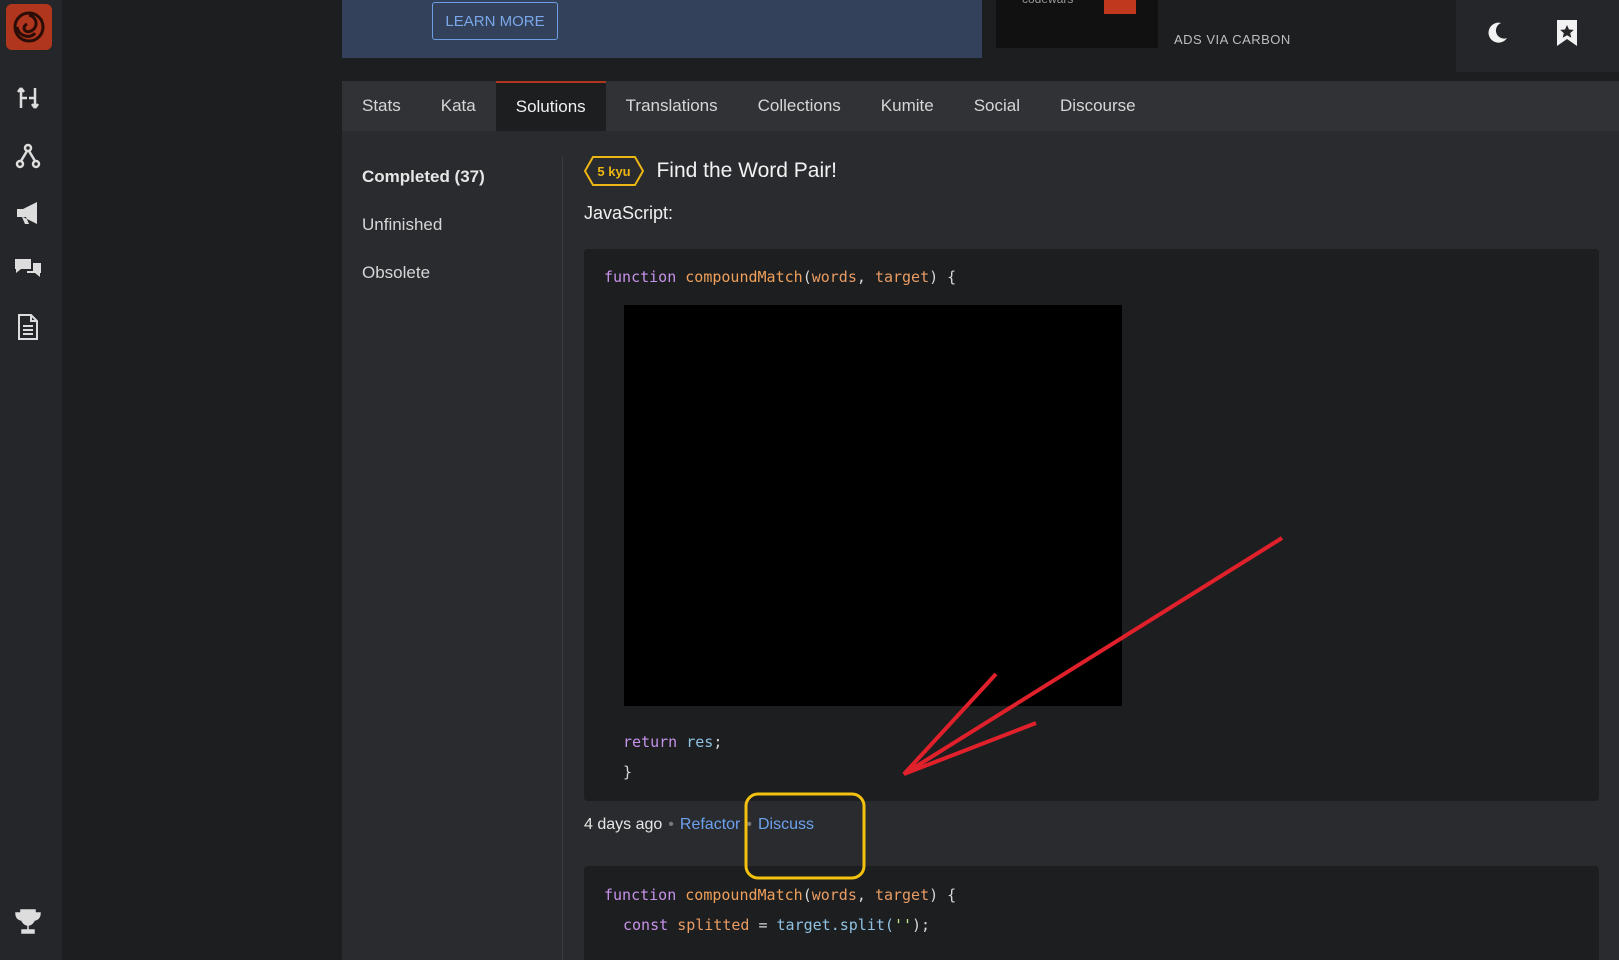 This screenshot has width=1619, height=960. What do you see at coordinates (495, 21) in the screenshot?
I see `learn-more-button: LEARN MORE` at bounding box center [495, 21].